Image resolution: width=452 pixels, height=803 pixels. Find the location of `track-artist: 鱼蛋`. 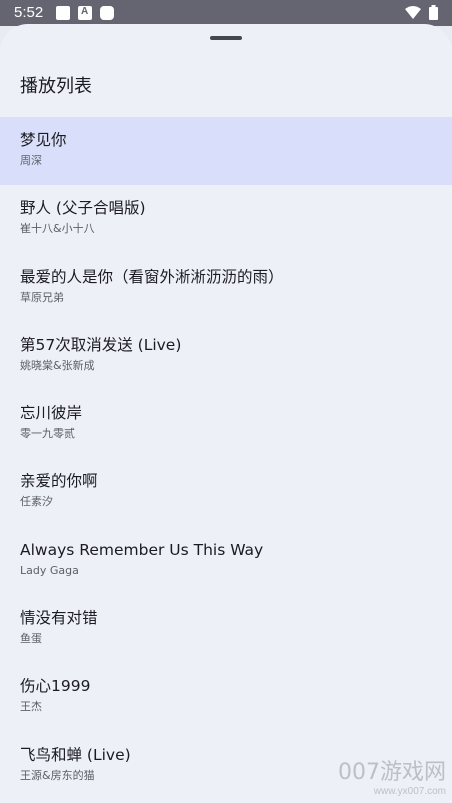

track-artist: 鱼蛋 is located at coordinates (31, 639).